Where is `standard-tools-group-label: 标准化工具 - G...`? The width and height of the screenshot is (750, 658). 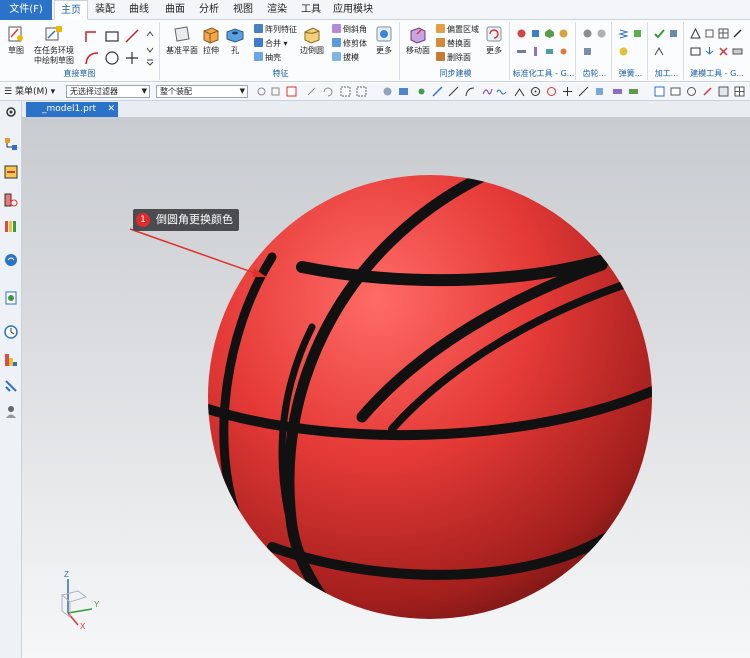
standard-tools-group-label: 标准化工具 - G... is located at coordinates (543, 73).